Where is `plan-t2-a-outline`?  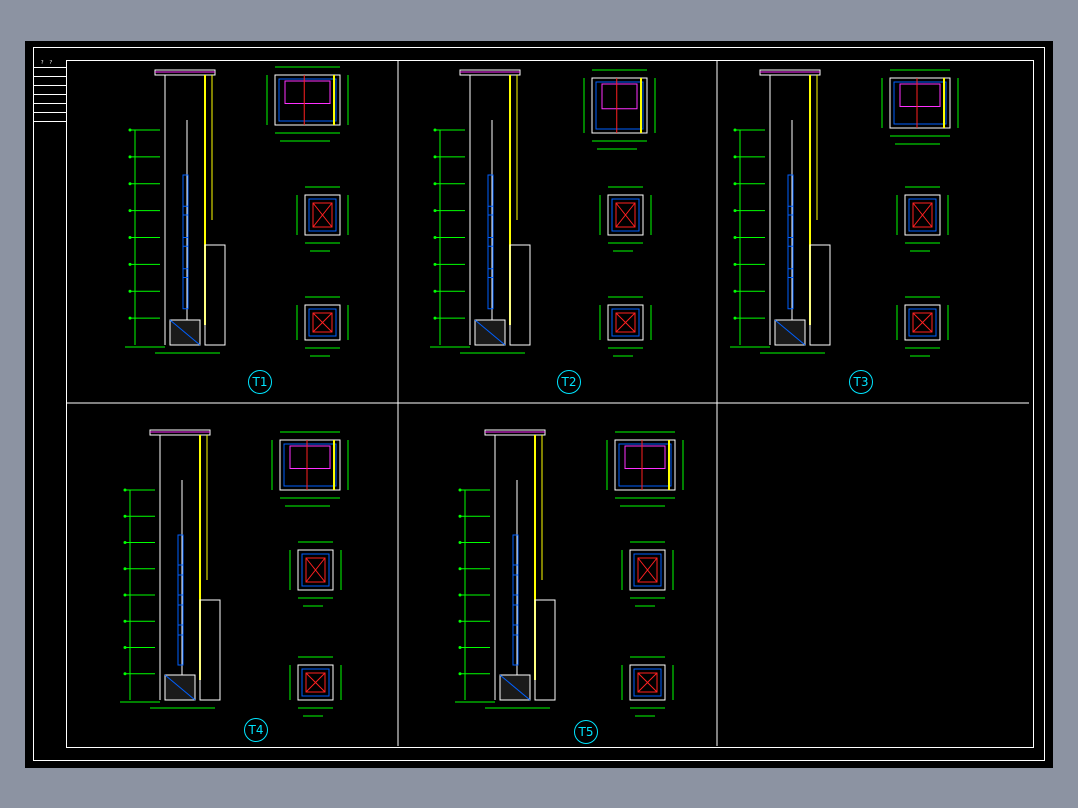
plan-t2-a-outline is located at coordinates (619, 105).